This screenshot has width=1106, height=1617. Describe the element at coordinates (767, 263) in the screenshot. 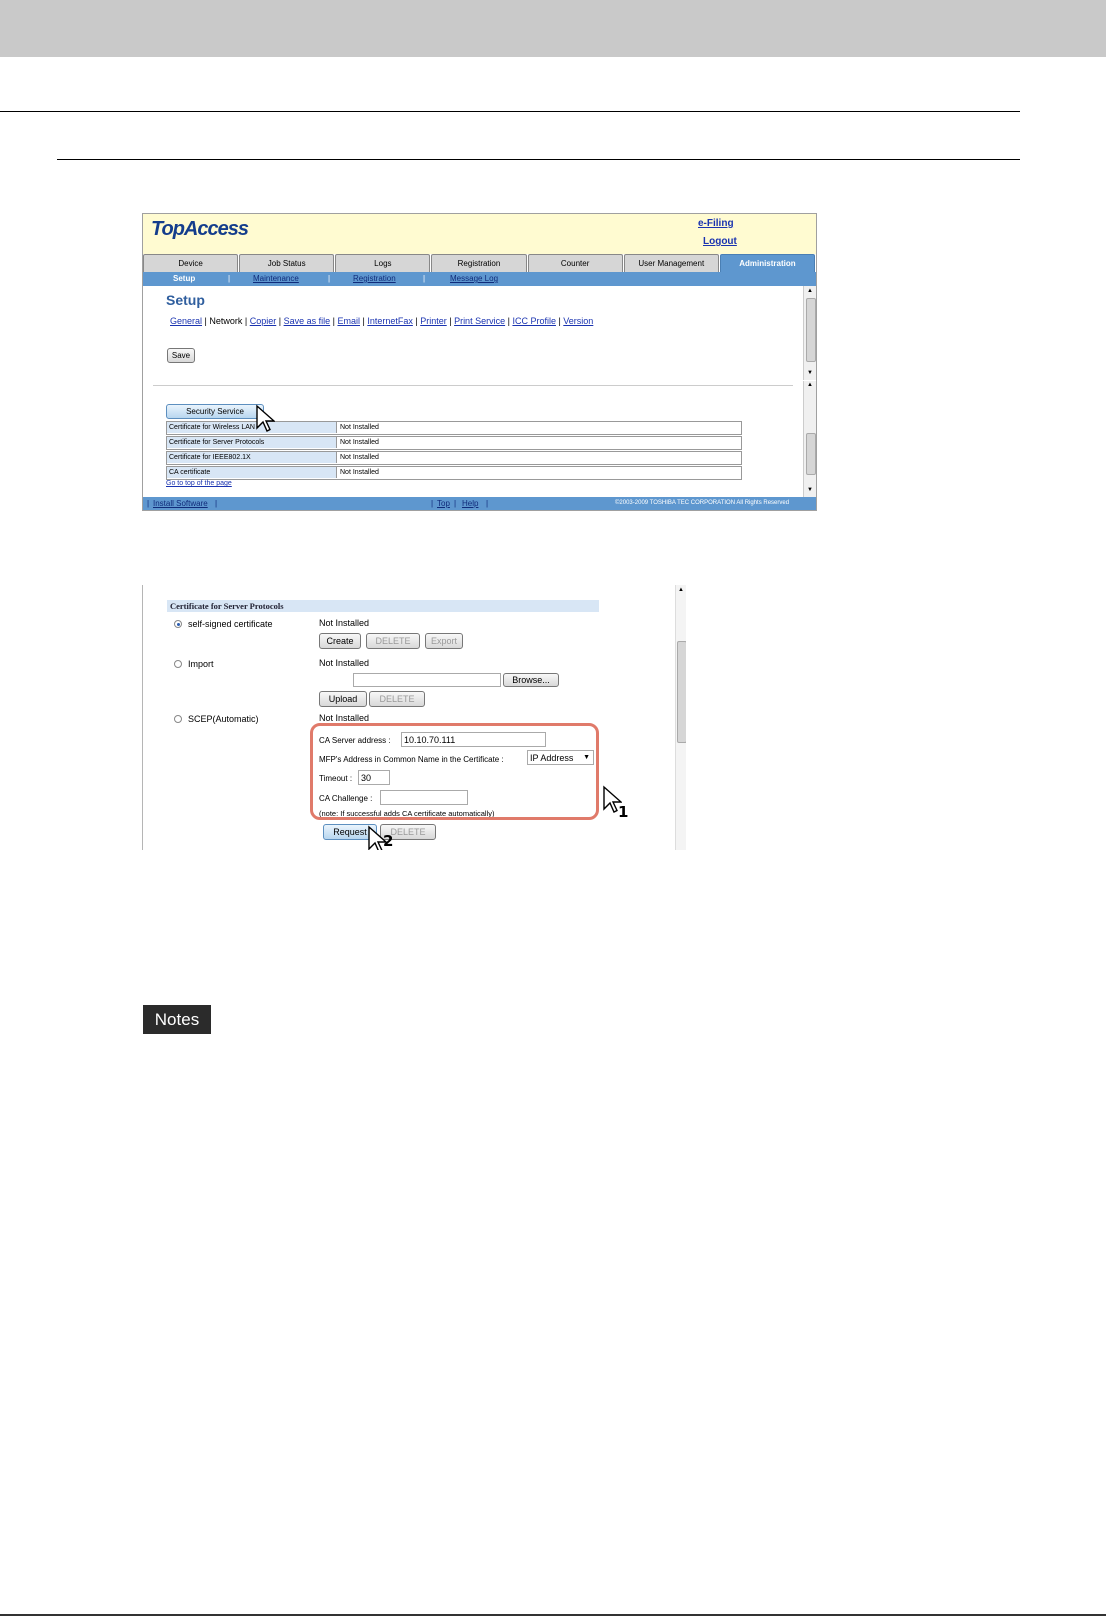

I see `tab-administration: Administration` at that location.